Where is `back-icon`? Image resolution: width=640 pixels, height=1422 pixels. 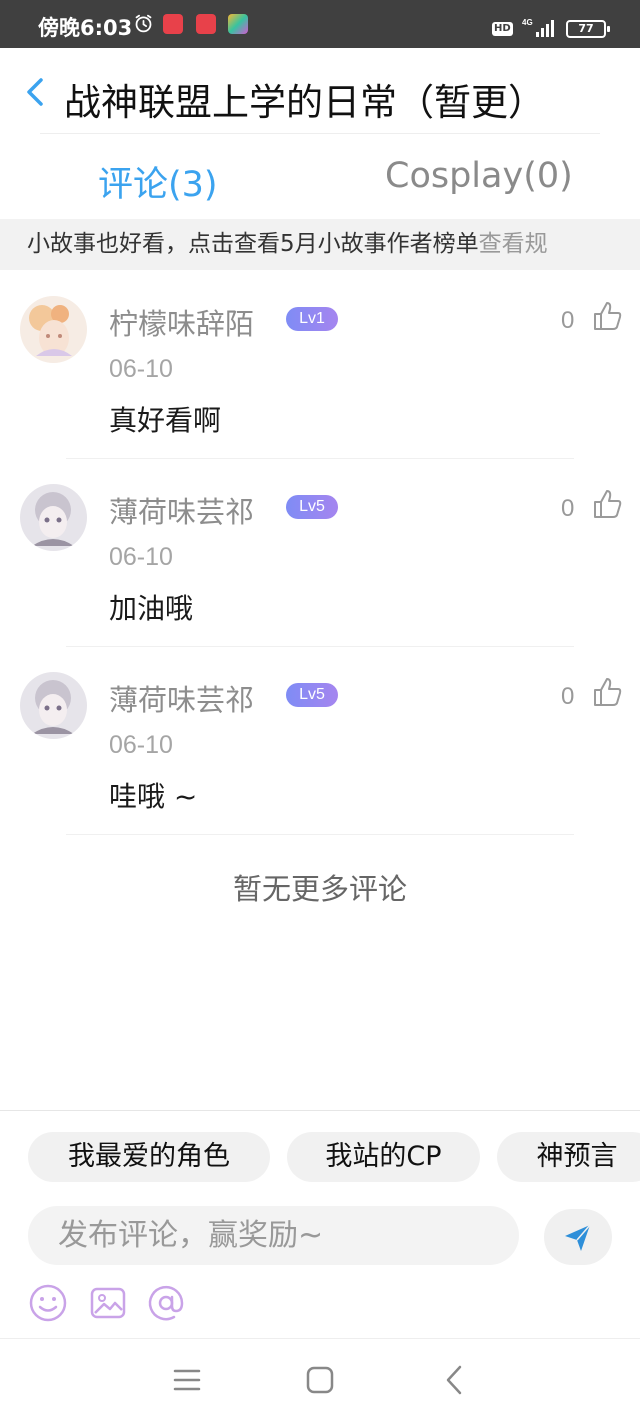 back-icon is located at coordinates (455, 1380).